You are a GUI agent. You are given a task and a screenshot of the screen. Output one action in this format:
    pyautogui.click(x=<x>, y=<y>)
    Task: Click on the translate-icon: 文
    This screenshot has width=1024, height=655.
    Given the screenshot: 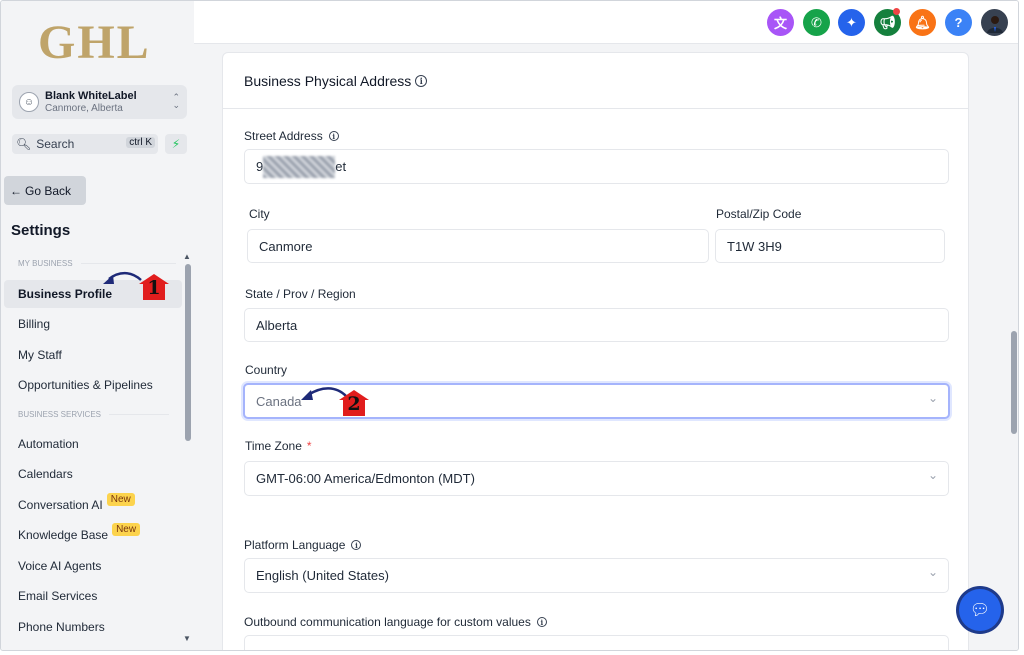 What is the action you would take?
    pyautogui.click(x=780, y=22)
    